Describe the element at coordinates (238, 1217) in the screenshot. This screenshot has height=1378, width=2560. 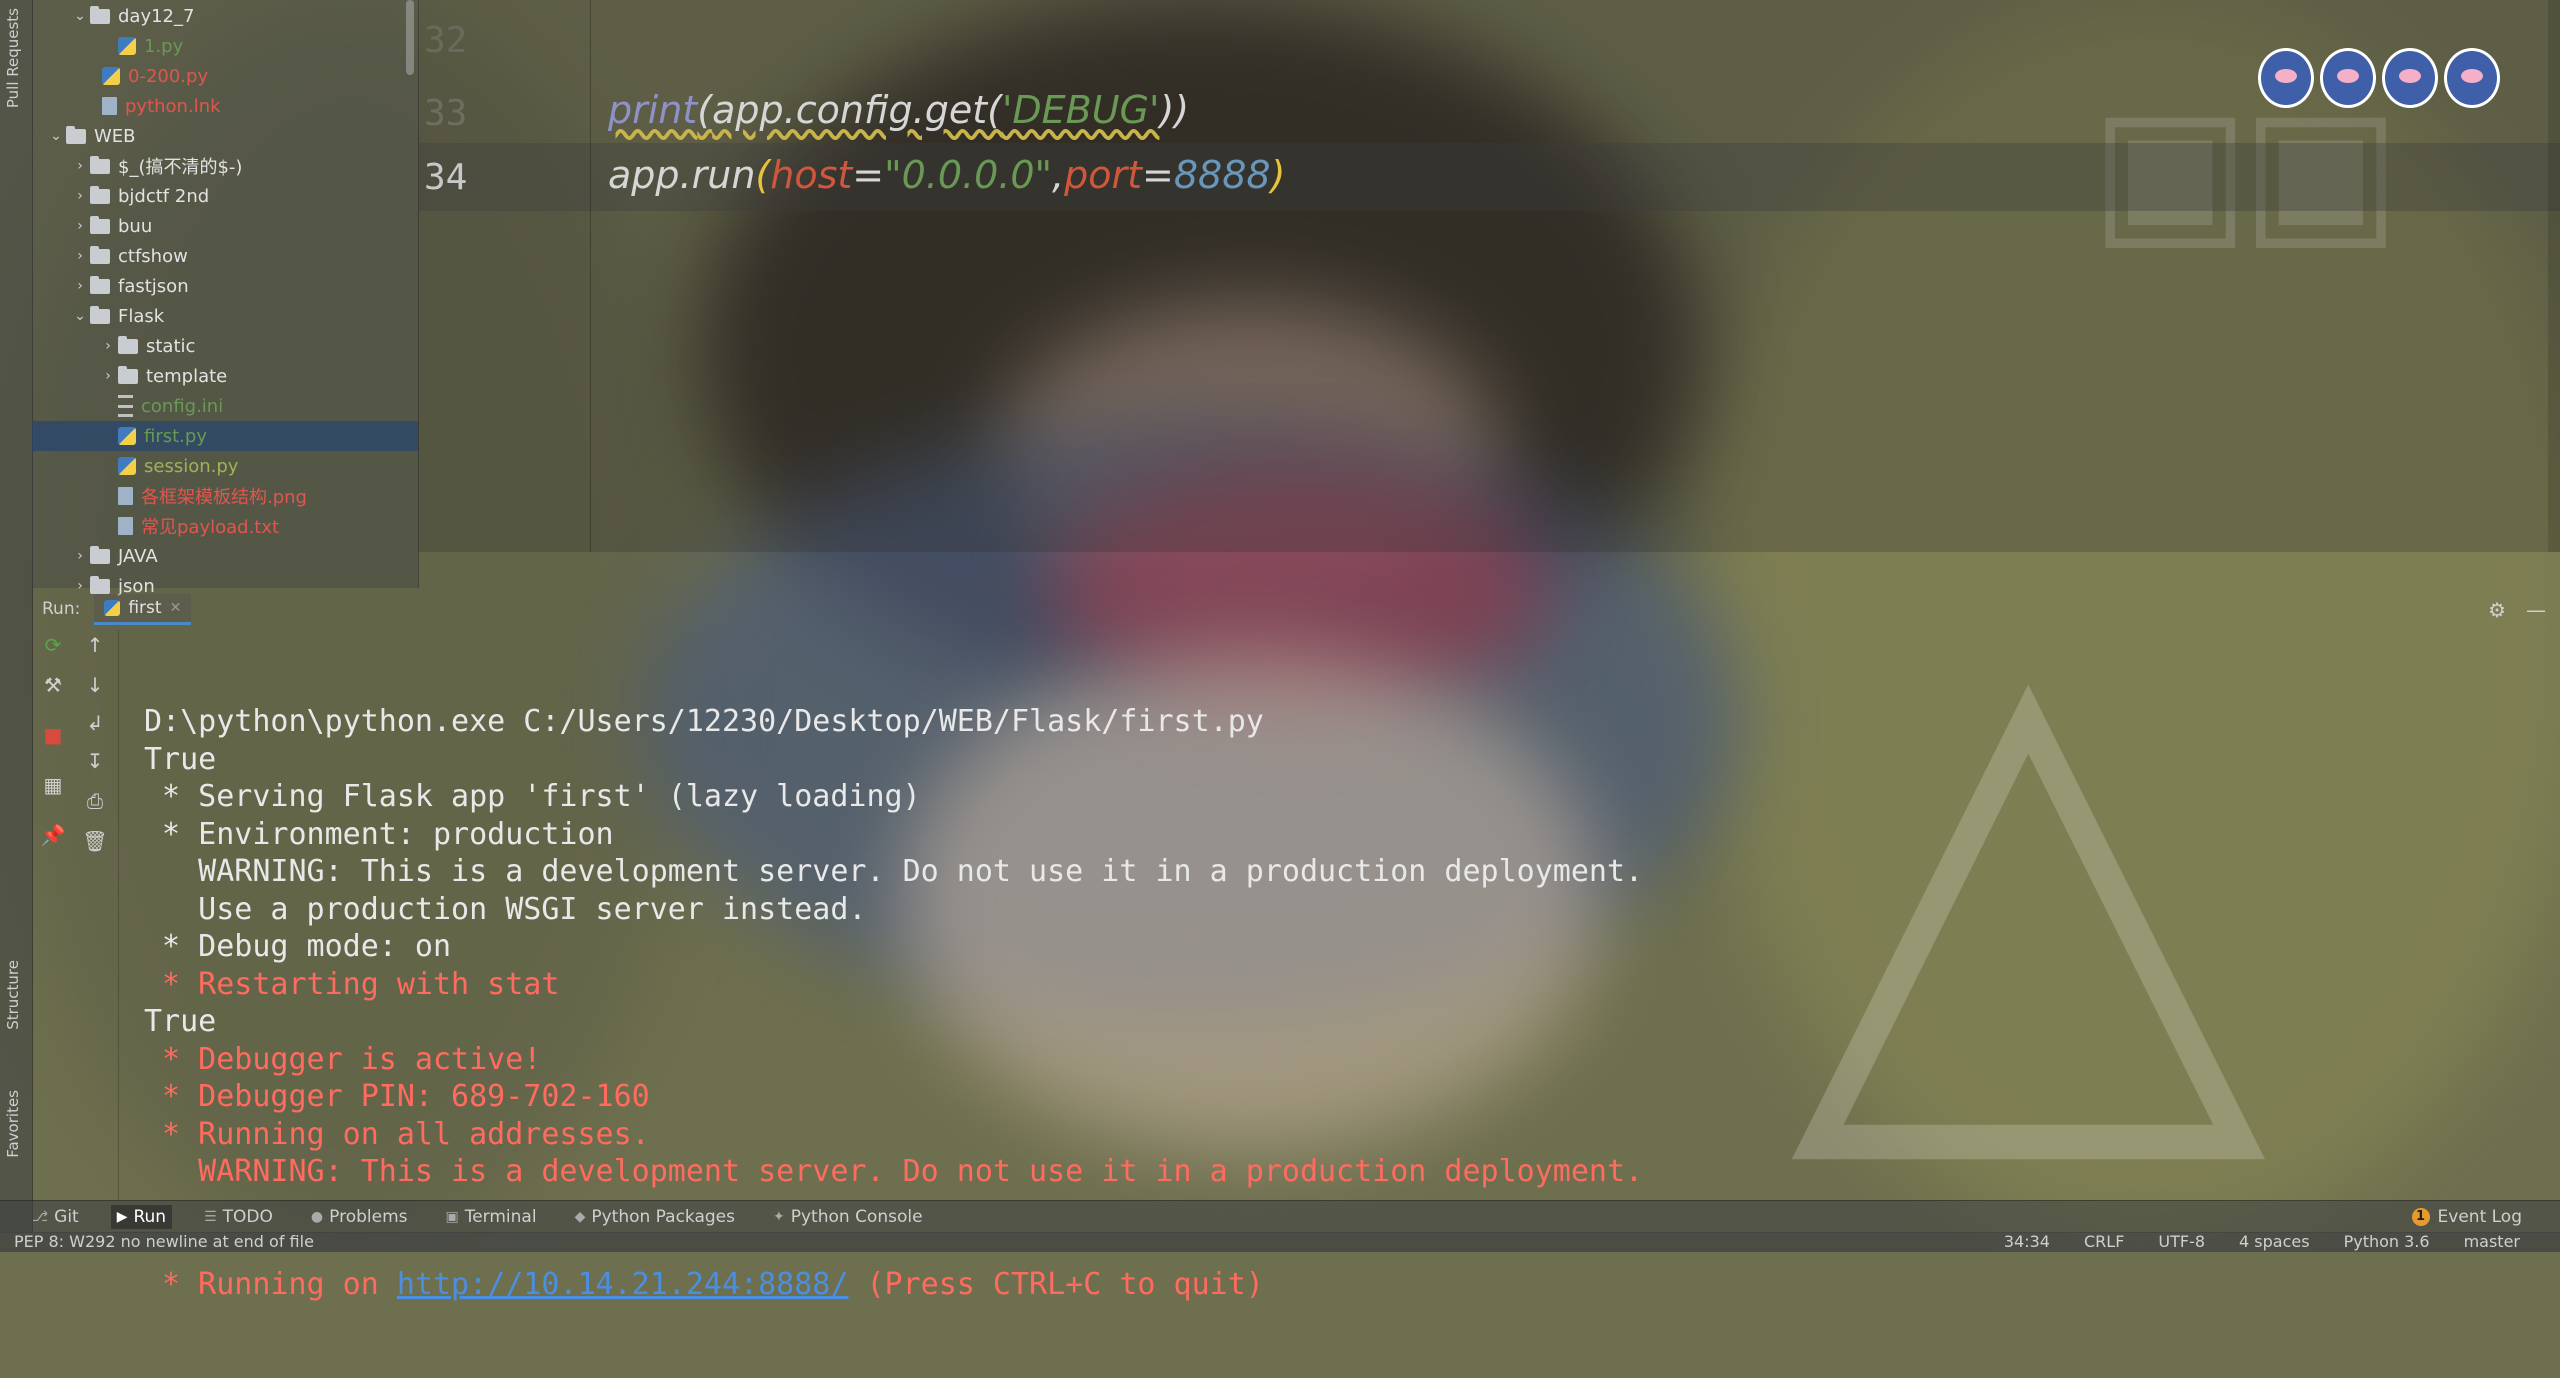
I see `tool-tab-todo: ☰ TODO` at that location.